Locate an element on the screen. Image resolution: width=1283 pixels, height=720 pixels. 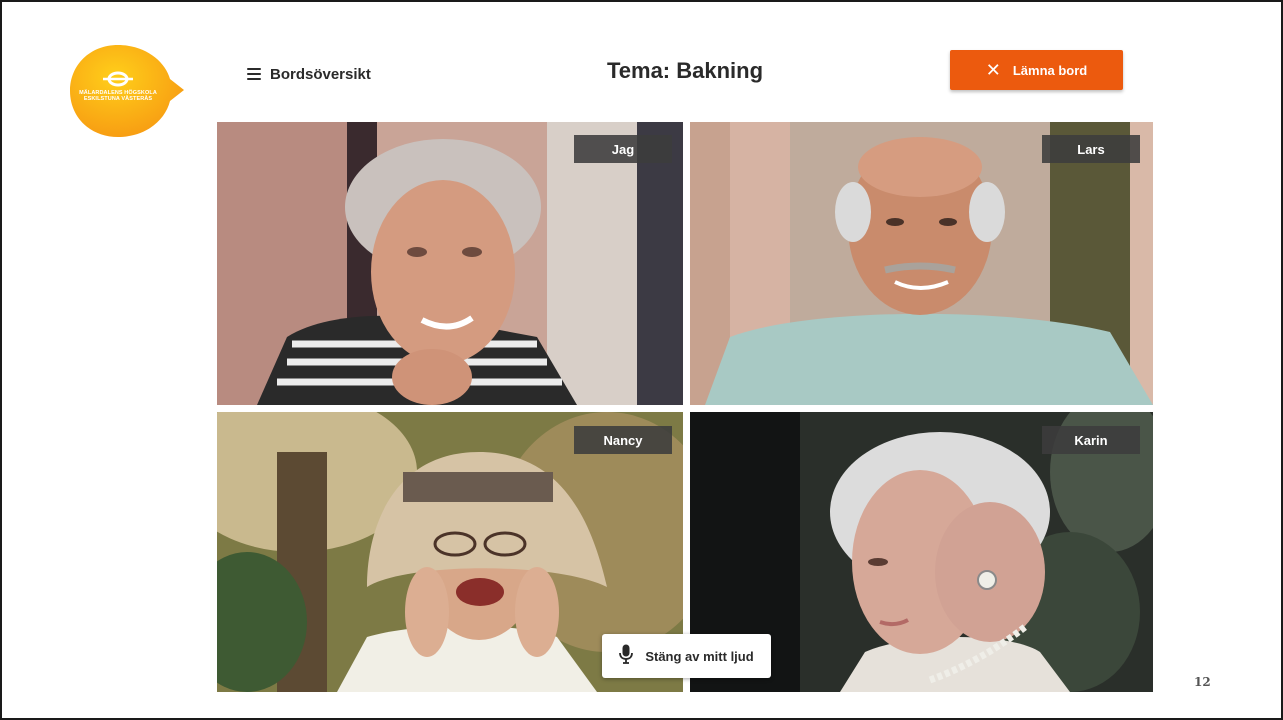
logo-text: MÄLARDALENS HÖGSKOLA ESKILSTUNA VÄSTERÅS is located at coordinates (118, 96).